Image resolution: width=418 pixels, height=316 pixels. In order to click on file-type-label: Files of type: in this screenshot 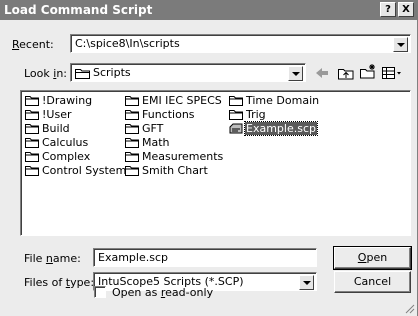, I will do `click(59, 282)`.